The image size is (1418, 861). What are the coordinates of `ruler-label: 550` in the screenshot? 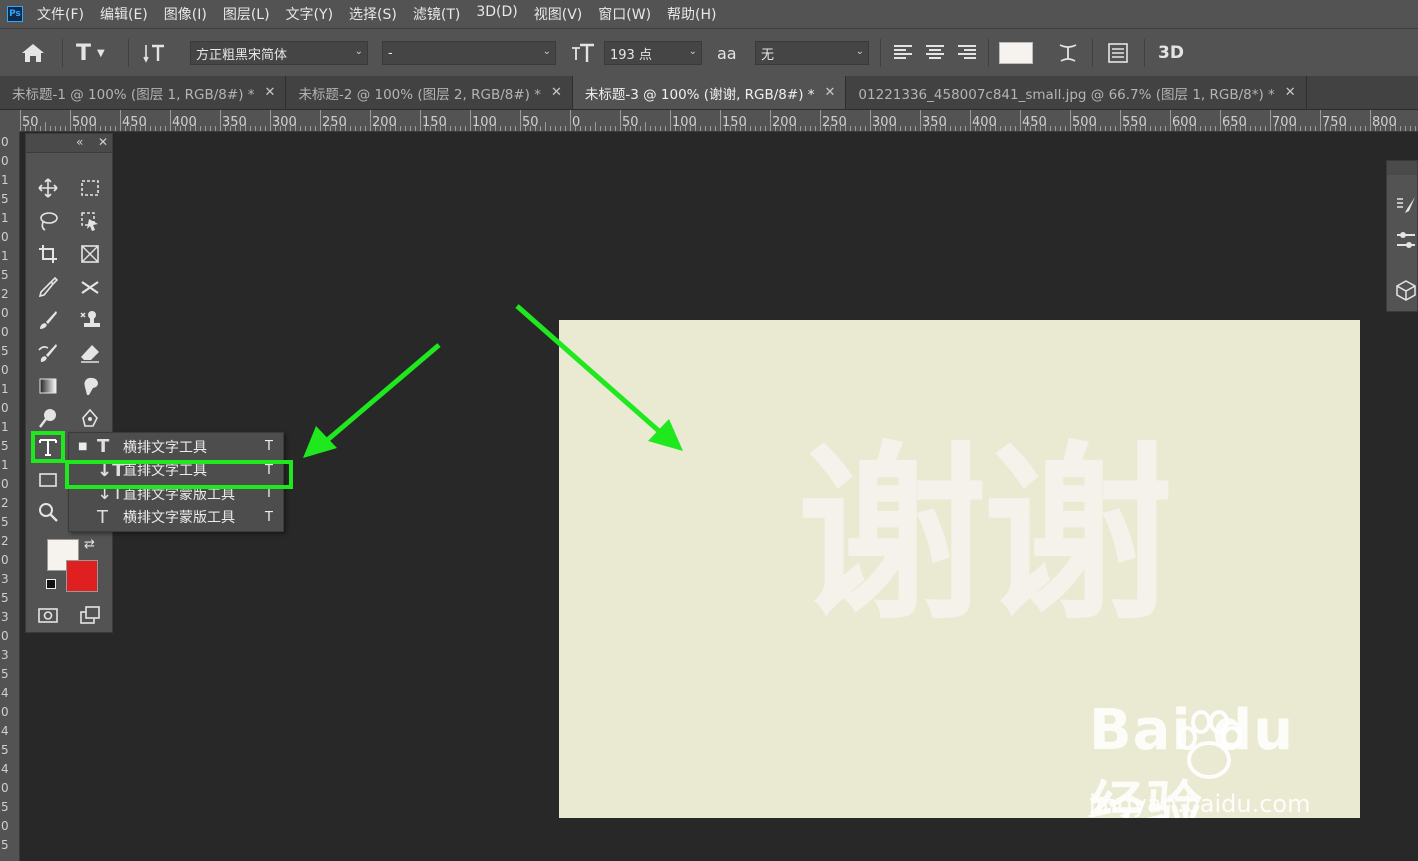 It's located at (1134, 122).